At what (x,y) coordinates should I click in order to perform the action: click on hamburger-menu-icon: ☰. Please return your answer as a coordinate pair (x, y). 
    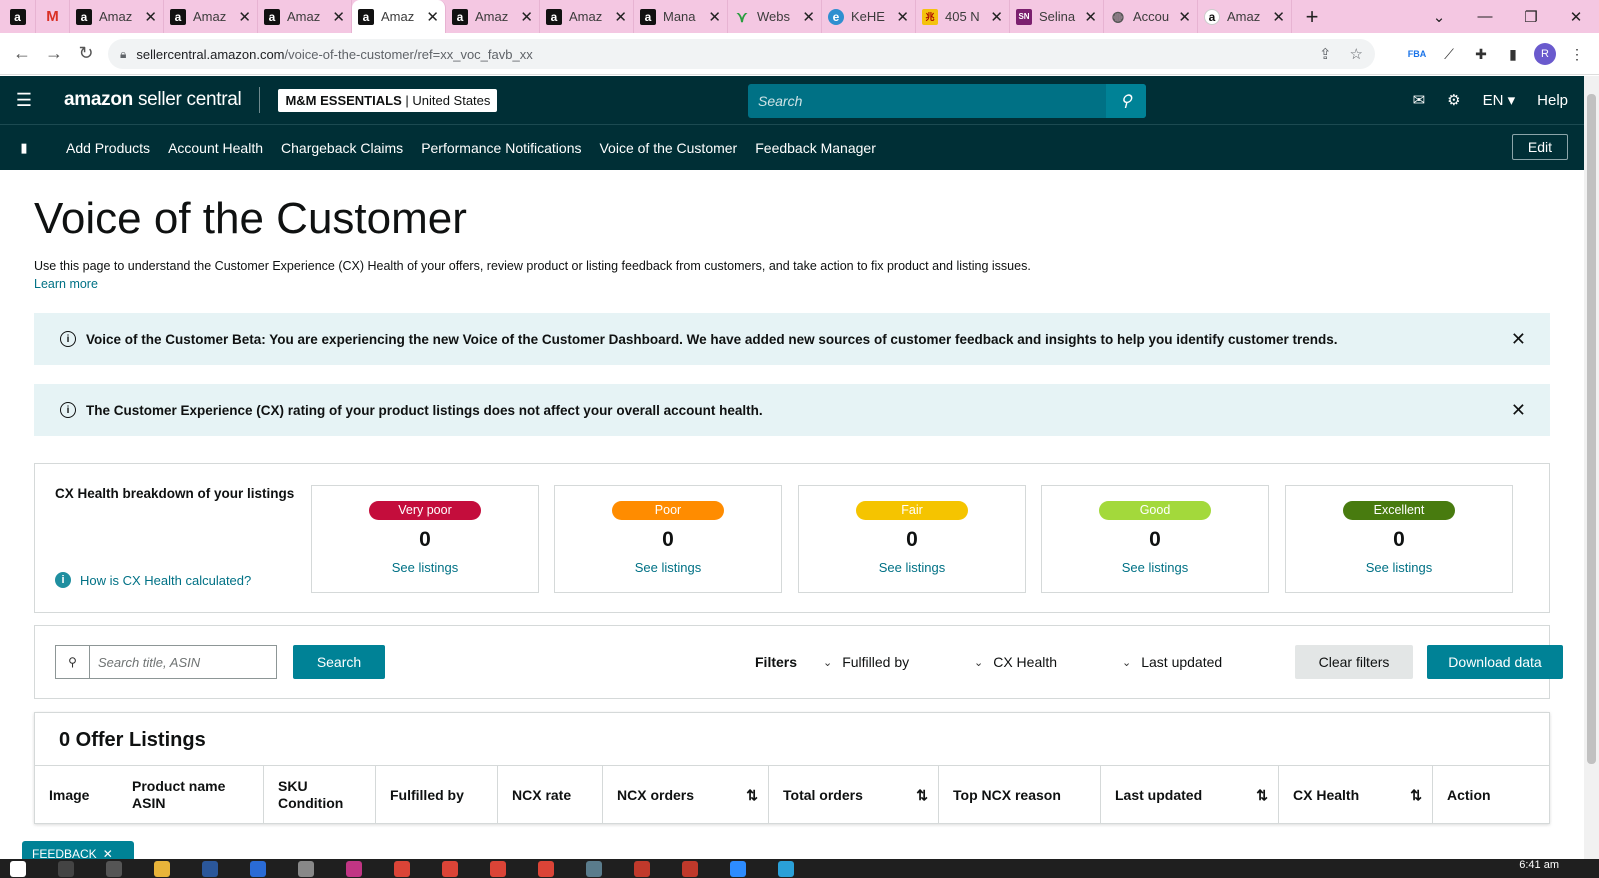
    Looking at the image, I should click on (24, 100).